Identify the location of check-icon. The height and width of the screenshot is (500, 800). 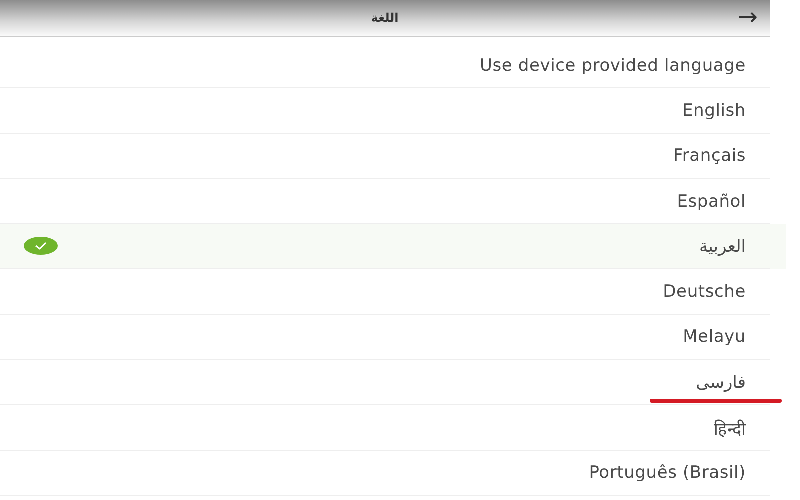
(41, 246).